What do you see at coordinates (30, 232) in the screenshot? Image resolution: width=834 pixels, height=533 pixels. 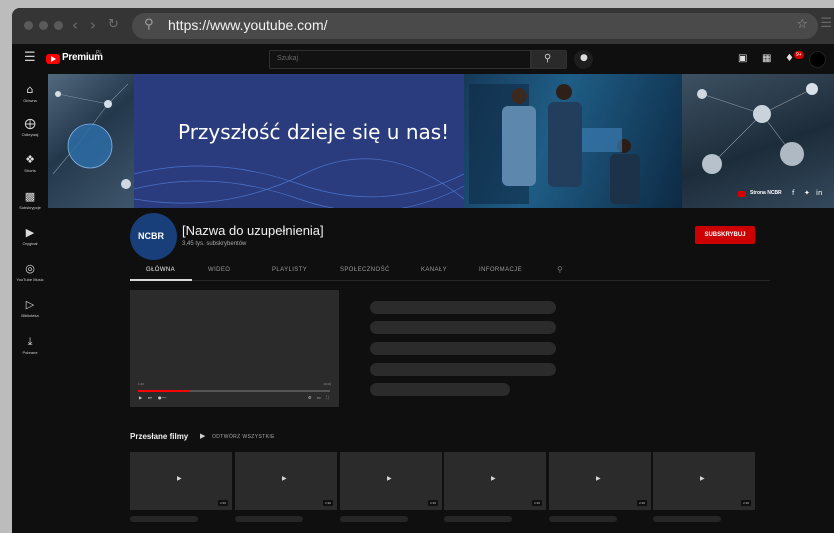 I see `originals-icon: ▶` at bounding box center [30, 232].